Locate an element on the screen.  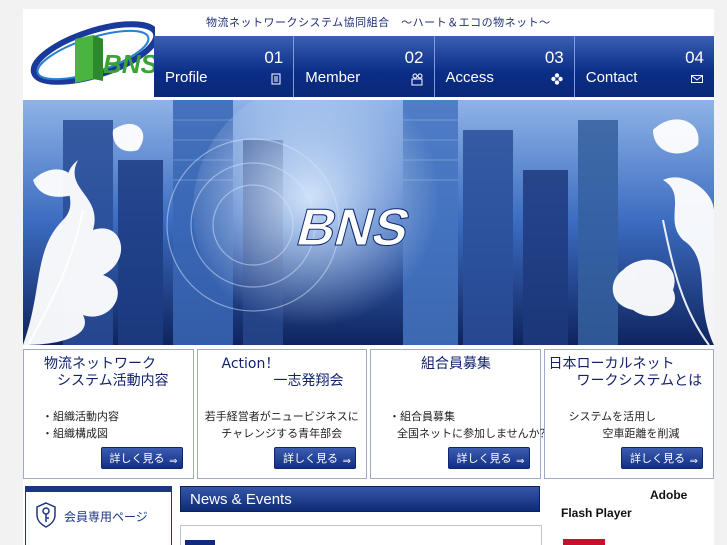
nav-number: 03 is located at coordinates (554, 57).